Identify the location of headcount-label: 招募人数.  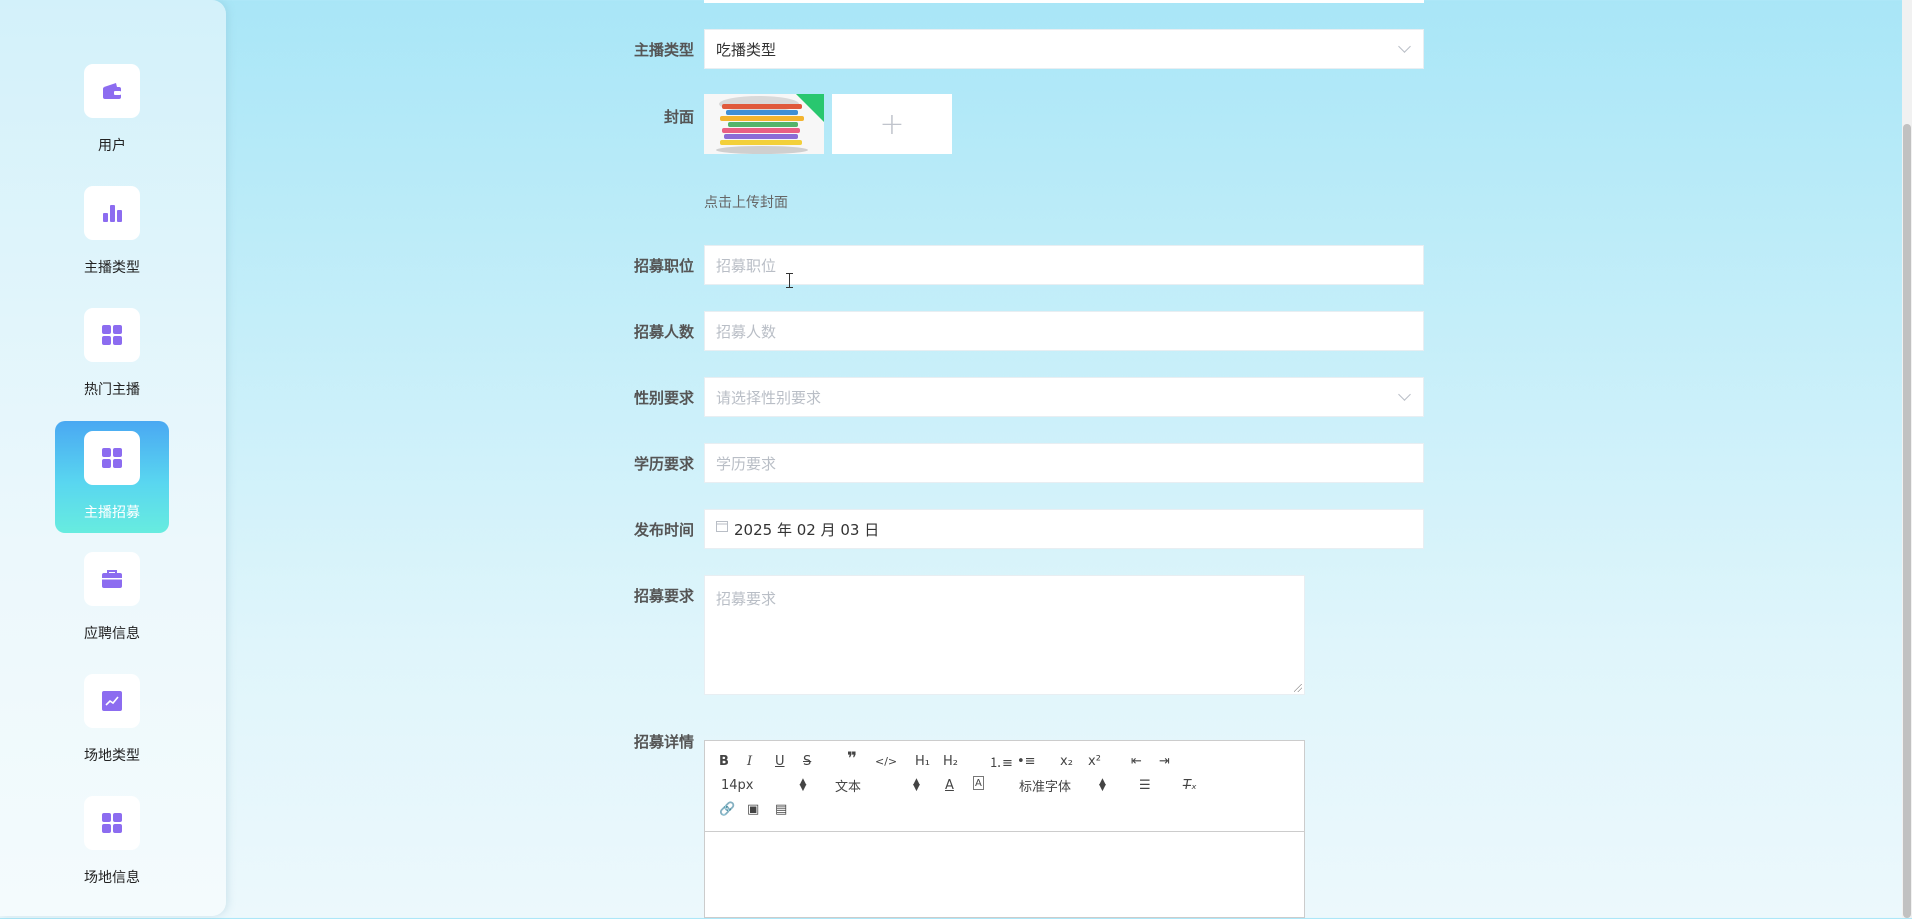
(663, 332).